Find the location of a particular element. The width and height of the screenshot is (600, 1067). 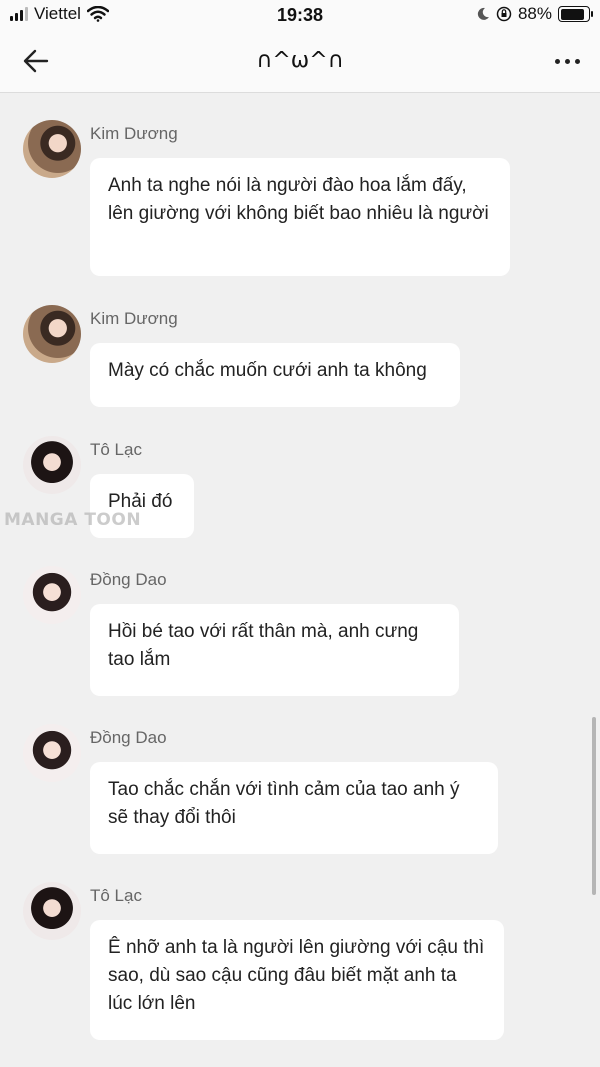

more-options-button is located at coordinates (560, 61).